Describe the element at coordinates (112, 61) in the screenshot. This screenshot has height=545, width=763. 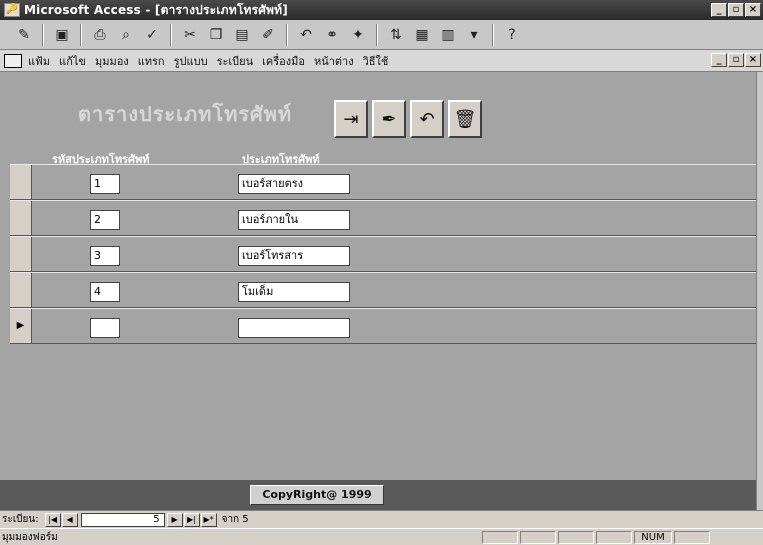
I see `menu-view: มุมมอง` at that location.